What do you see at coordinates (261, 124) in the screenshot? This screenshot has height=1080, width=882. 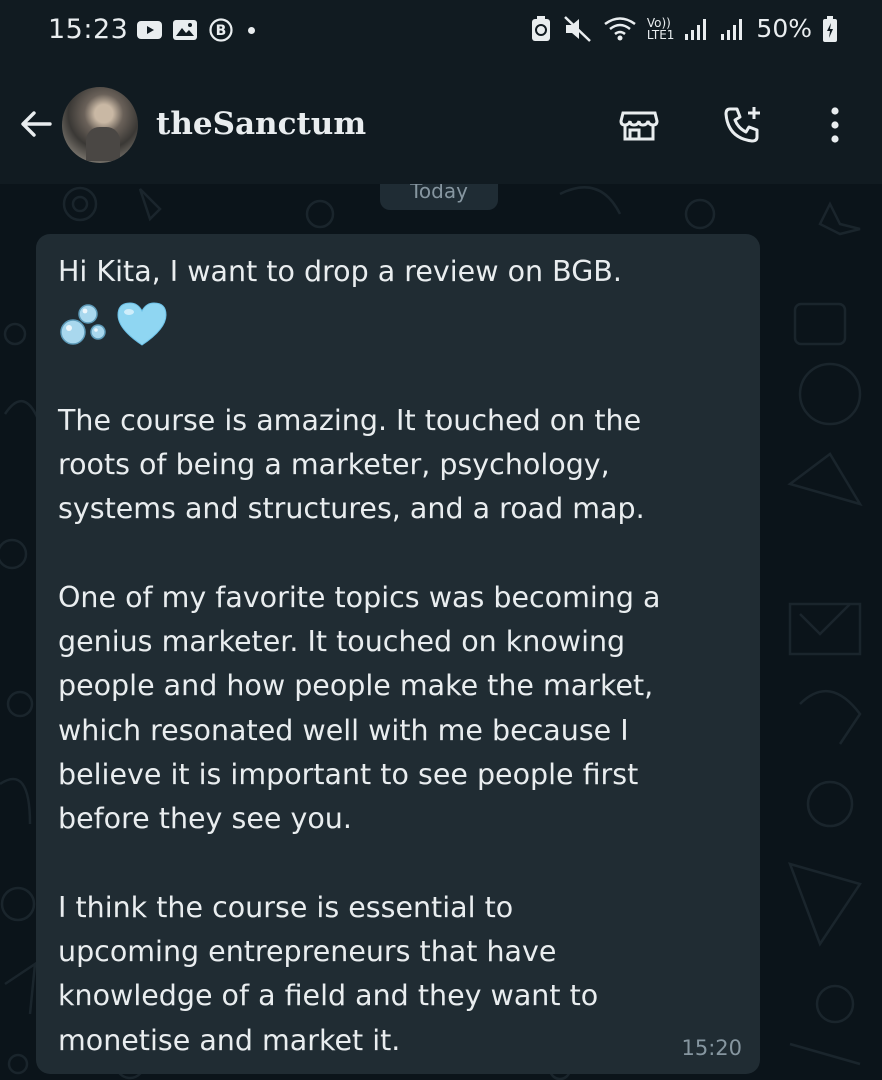 I see `contact-name: theSanctum` at bounding box center [261, 124].